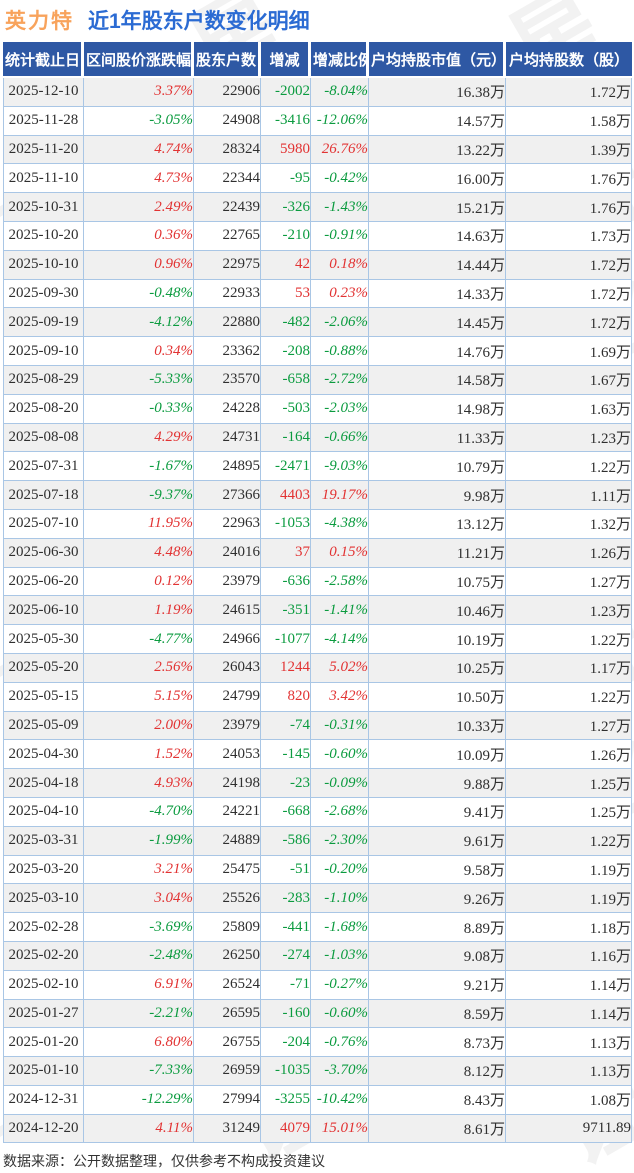 This screenshot has height=1173, width=634. Describe the element at coordinates (139, 956) in the screenshot. I see `cell-price-change: -2.48%` at that location.